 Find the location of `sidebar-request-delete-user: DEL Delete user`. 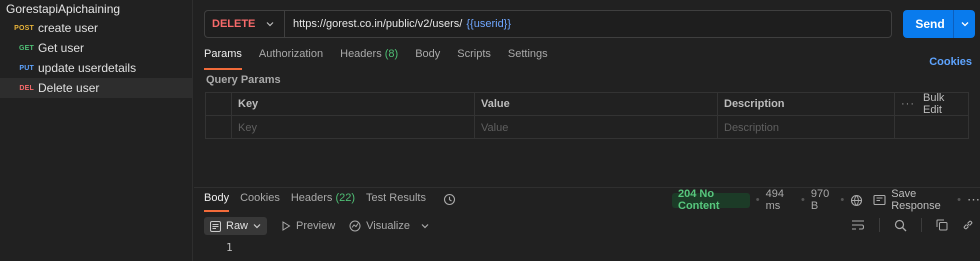

sidebar-request-delete-user: DEL Delete user is located at coordinates (96, 88).